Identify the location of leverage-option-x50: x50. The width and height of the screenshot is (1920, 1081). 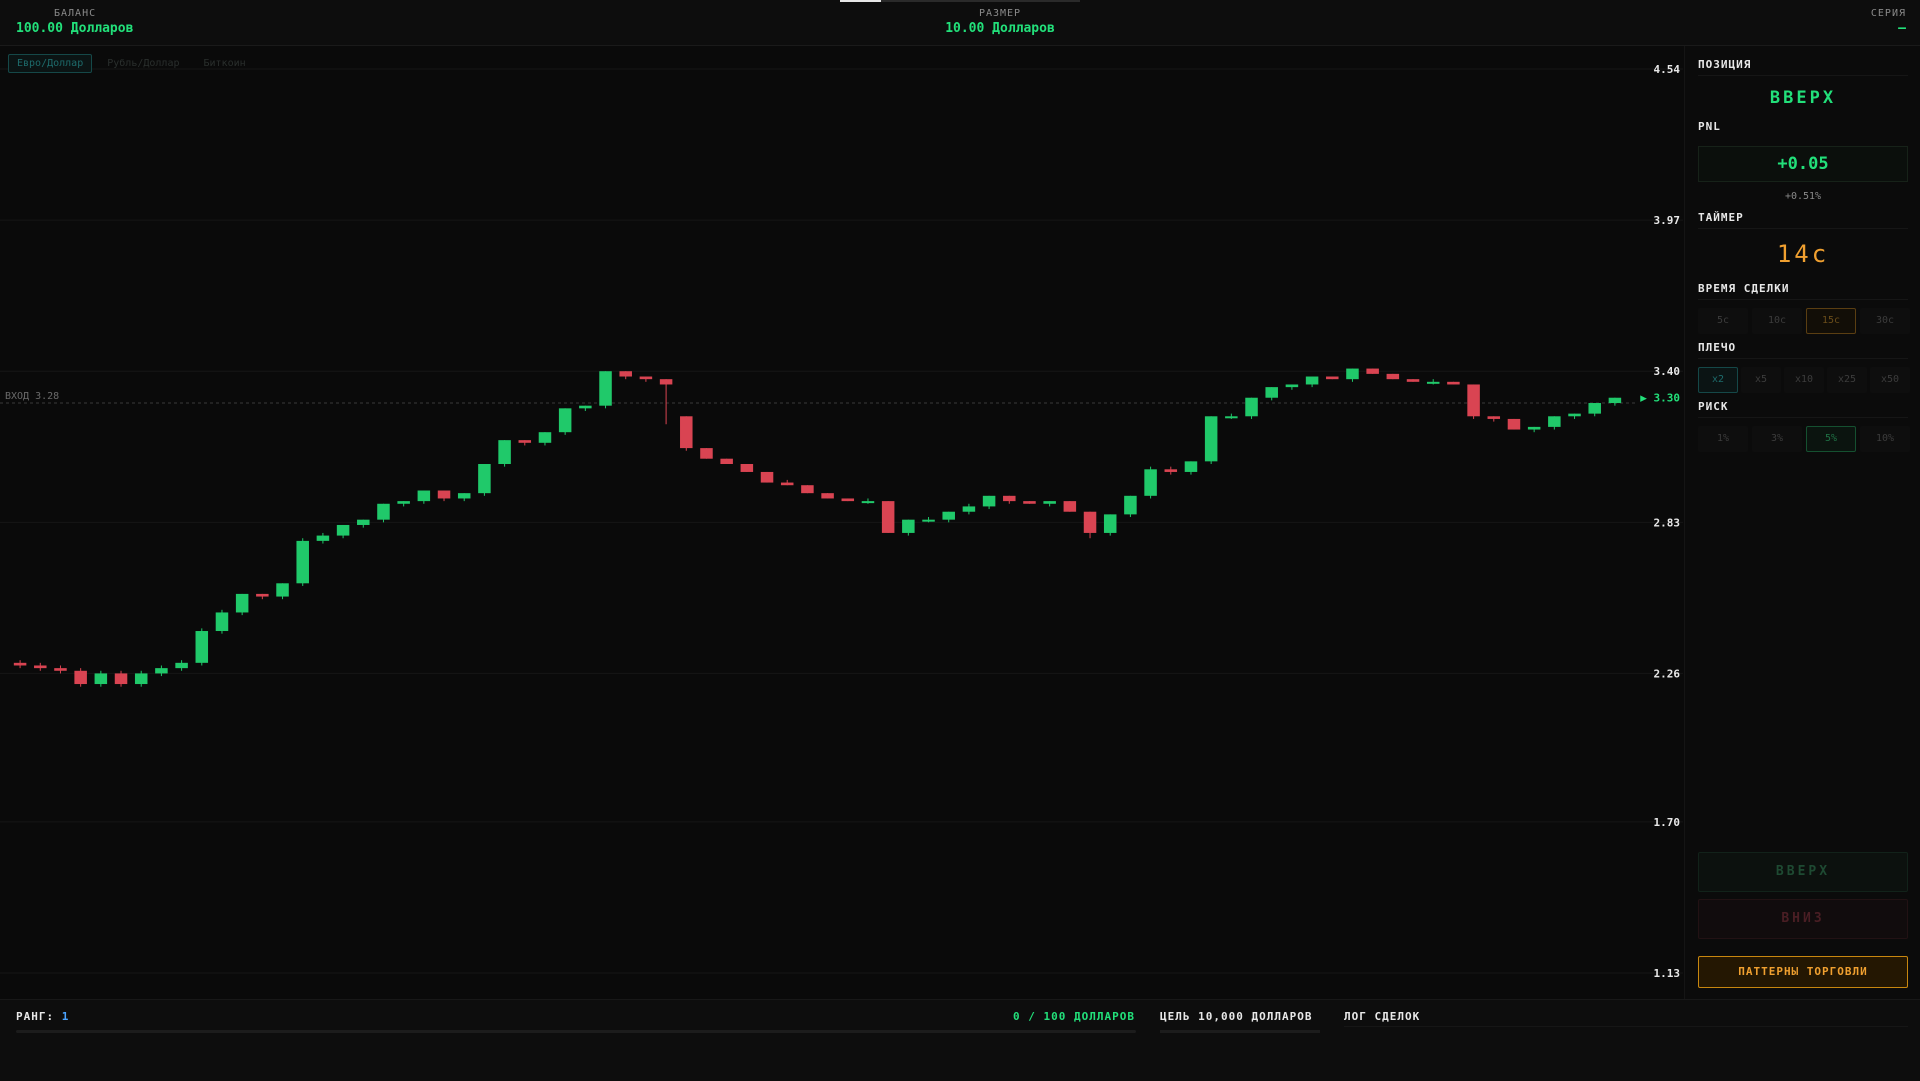
(1890, 380).